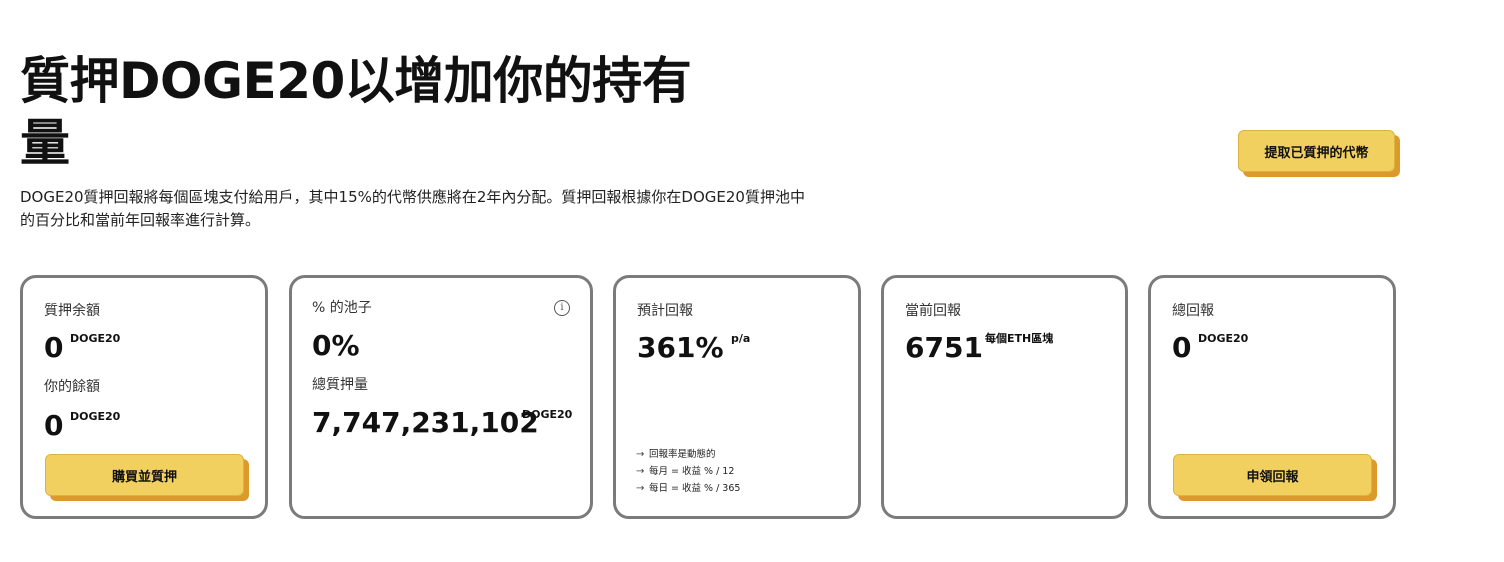  What do you see at coordinates (692, 471) in the screenshot?
I see `reward-note: 每月 = 收益 % / 12` at bounding box center [692, 471].